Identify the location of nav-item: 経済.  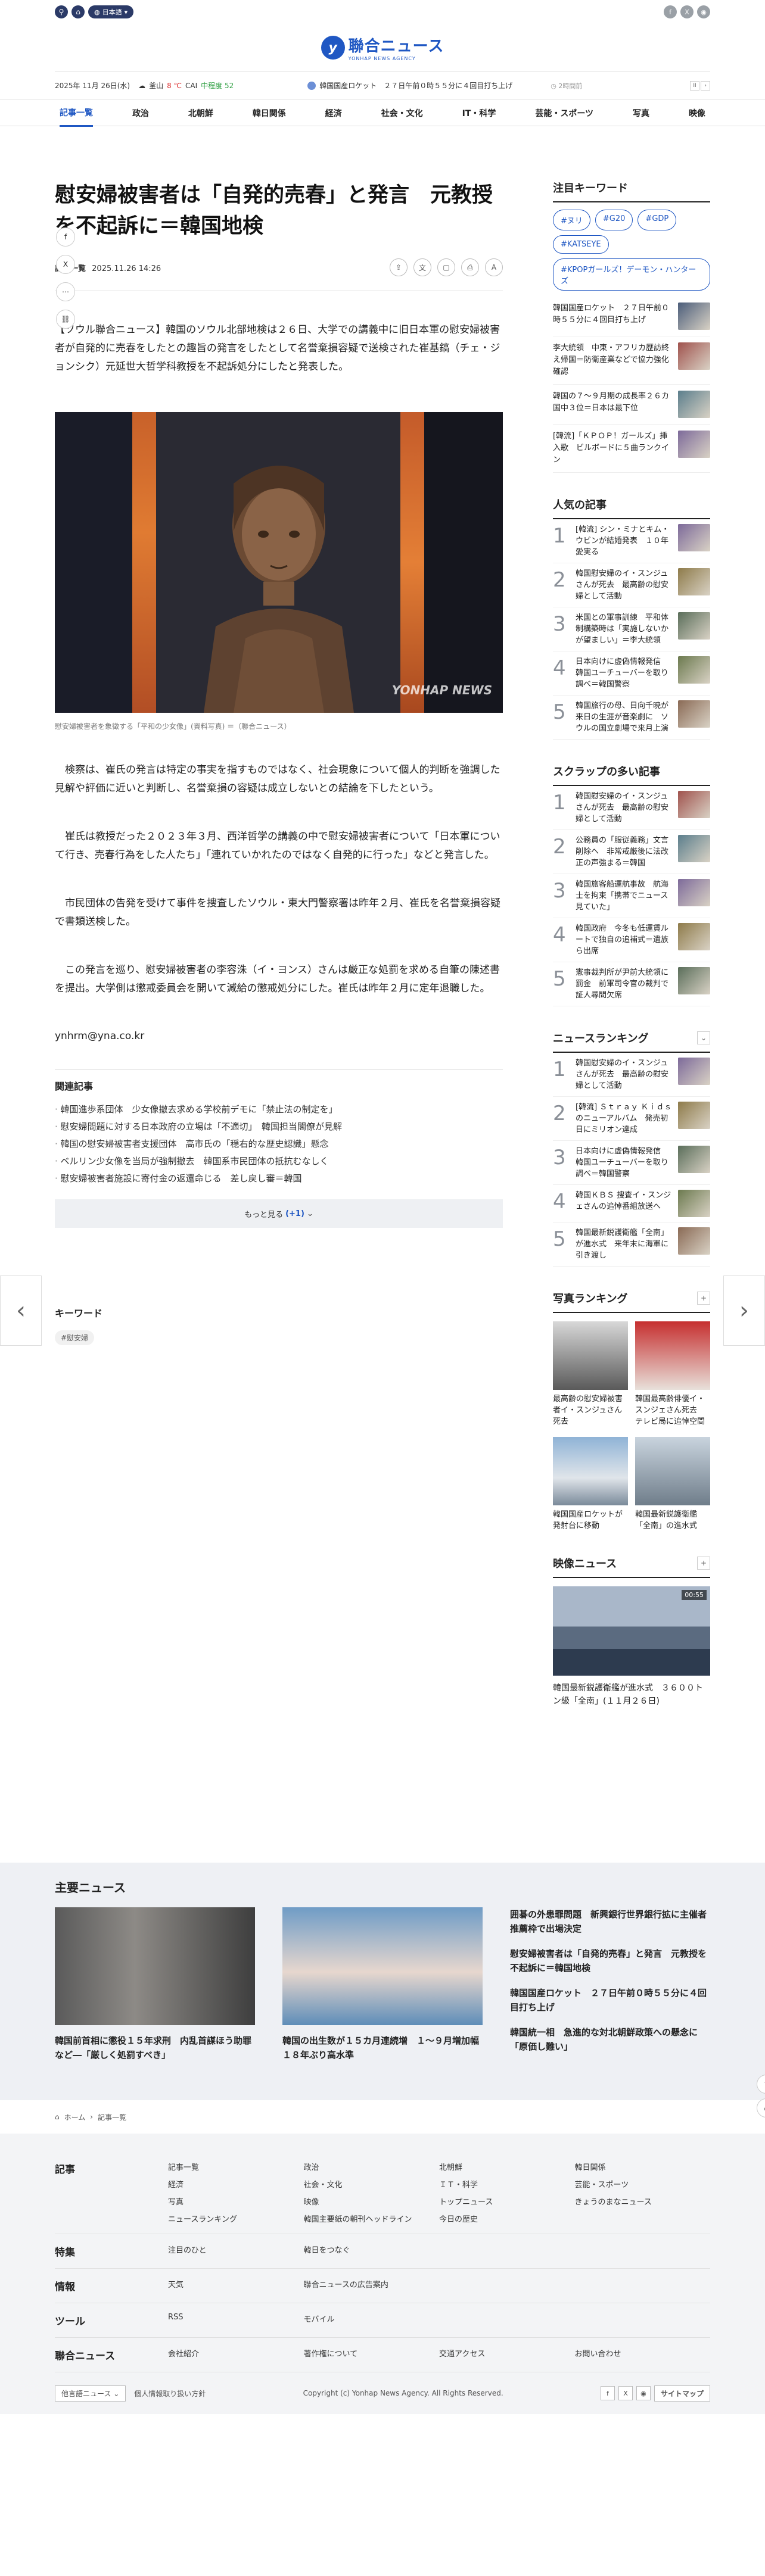
(333, 113).